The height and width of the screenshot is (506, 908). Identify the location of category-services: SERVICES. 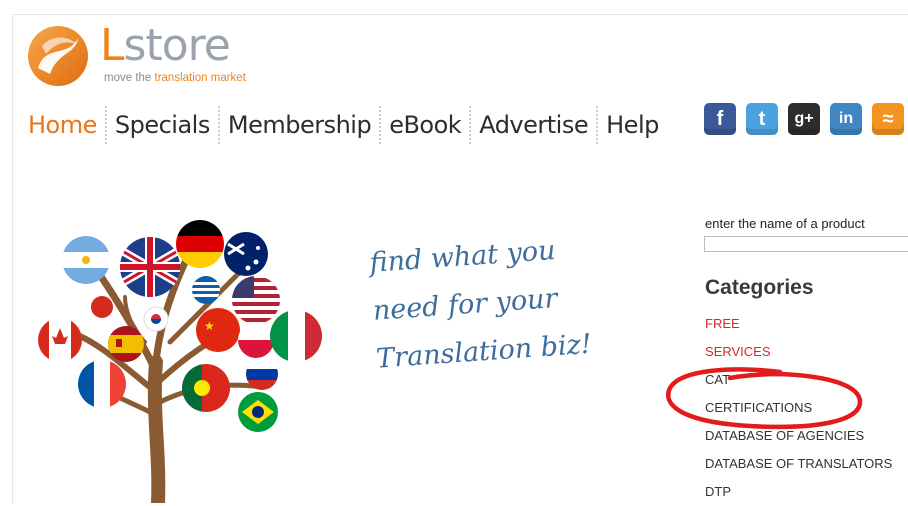
(798, 352).